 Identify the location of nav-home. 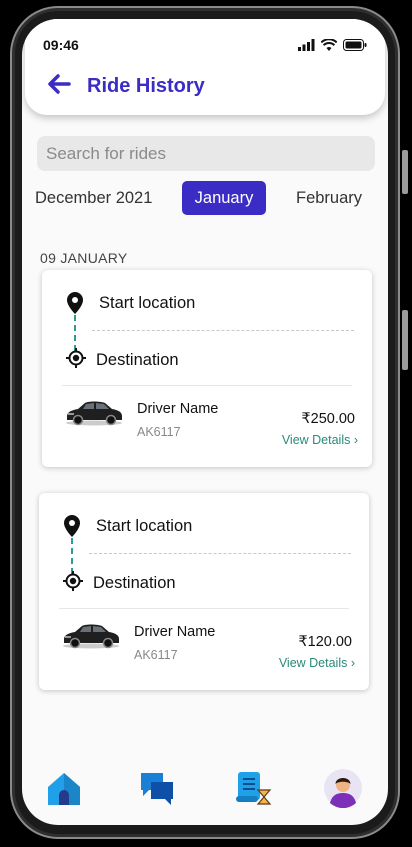
(64, 788).